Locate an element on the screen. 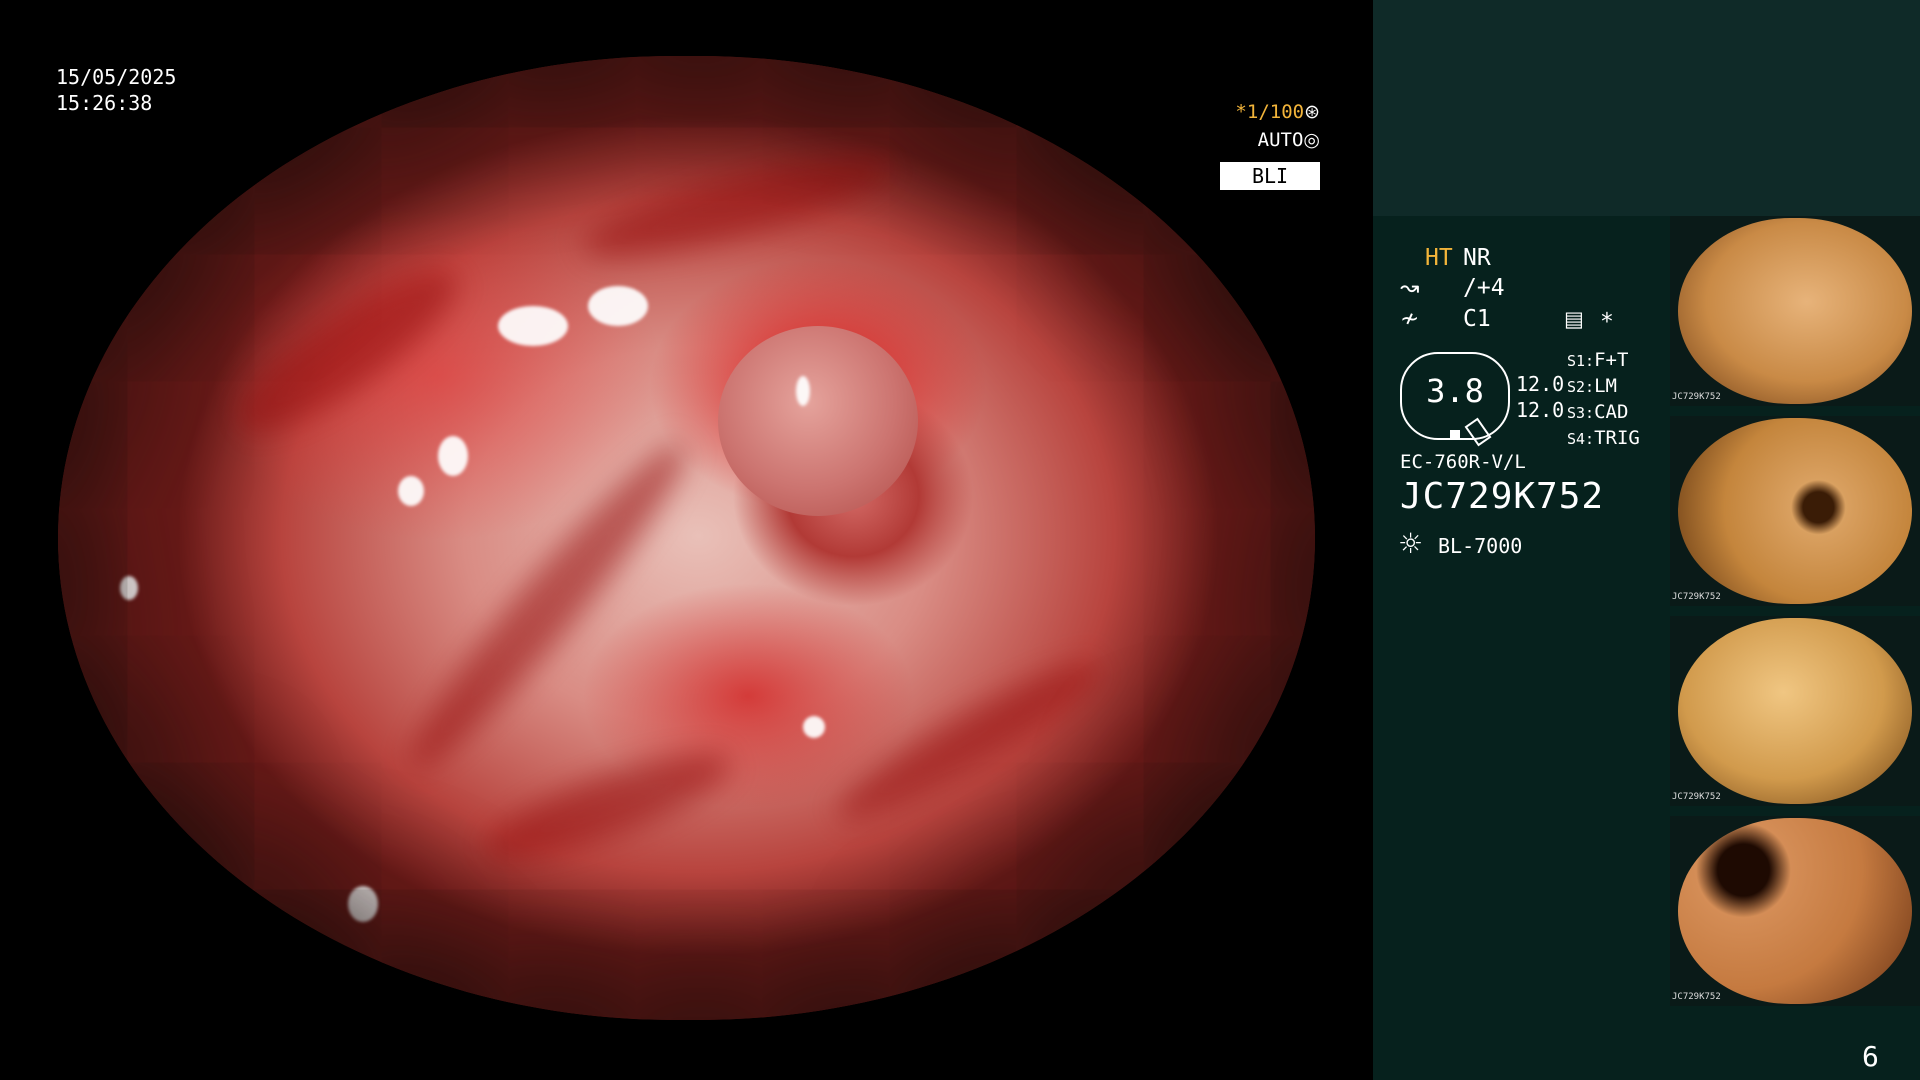 This screenshot has width=1920, height=1080. gauge-value: 3.8 is located at coordinates (1455, 391).